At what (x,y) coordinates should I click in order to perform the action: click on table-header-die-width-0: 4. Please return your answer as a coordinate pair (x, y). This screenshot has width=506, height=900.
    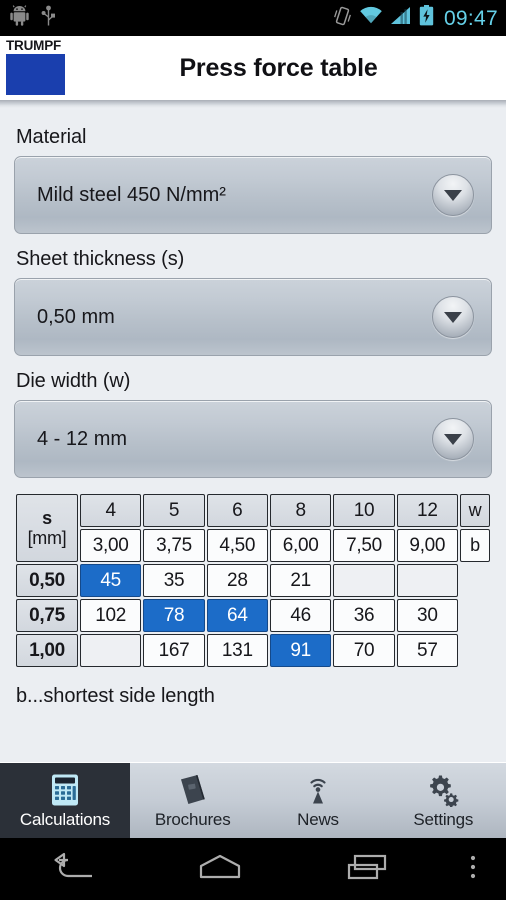
    Looking at the image, I should click on (111, 510).